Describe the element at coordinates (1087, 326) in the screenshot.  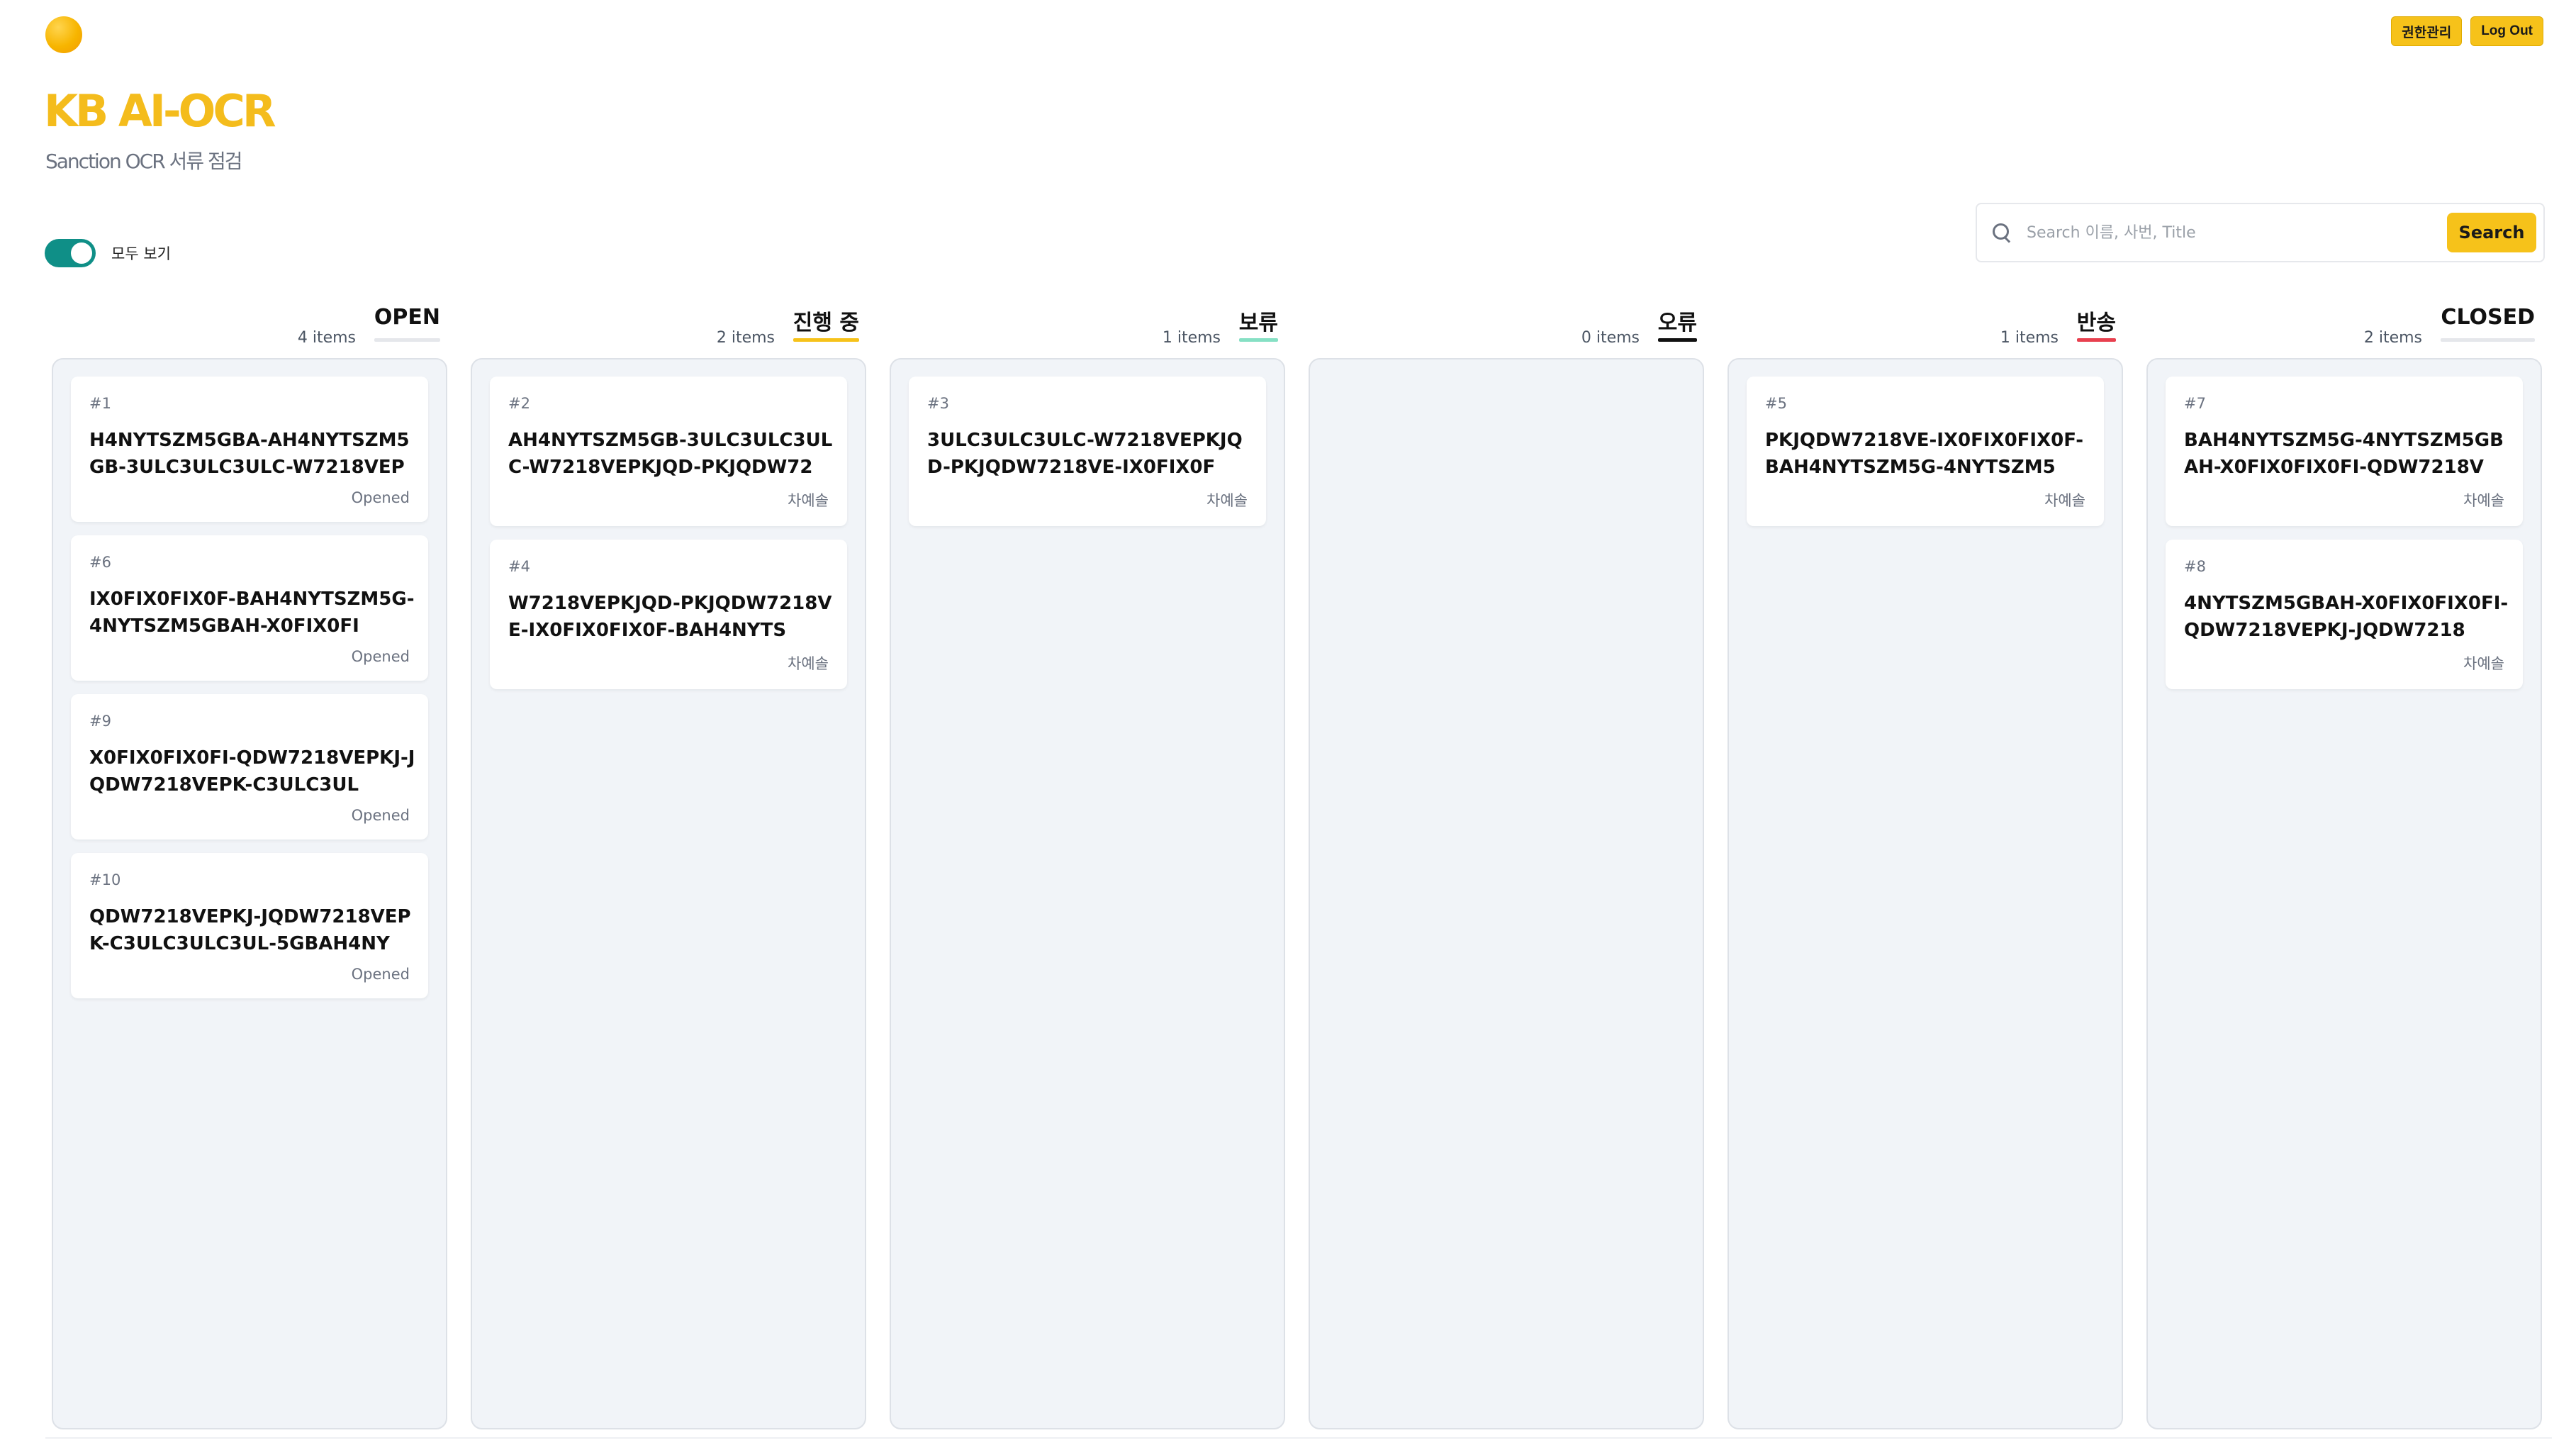
I see `column-header: 보류 1 items` at that location.